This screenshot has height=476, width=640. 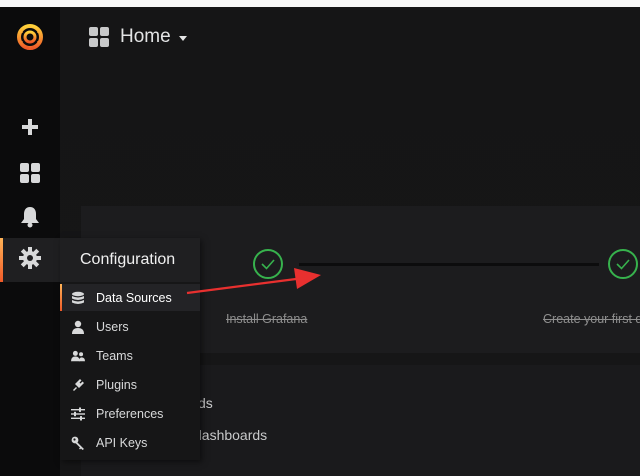 What do you see at coordinates (61, 297) in the screenshot?
I see `active-accent` at bounding box center [61, 297].